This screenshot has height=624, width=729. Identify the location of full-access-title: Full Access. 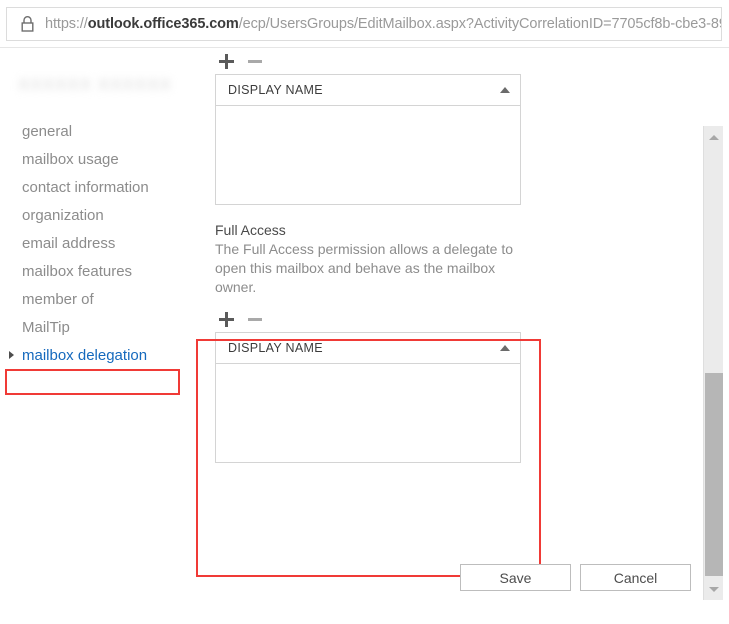
(250, 230).